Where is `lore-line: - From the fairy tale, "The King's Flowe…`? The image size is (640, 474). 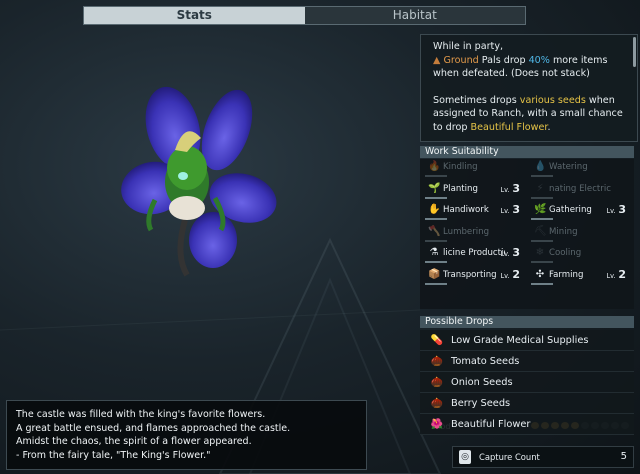
lore-line: - From the fairy tale, "The King's Flowe… is located at coordinates (113, 455).